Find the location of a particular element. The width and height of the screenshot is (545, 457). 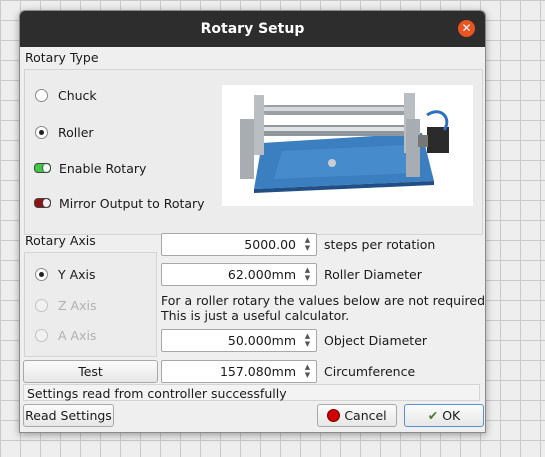

rotary-roller-image is located at coordinates (347, 145).